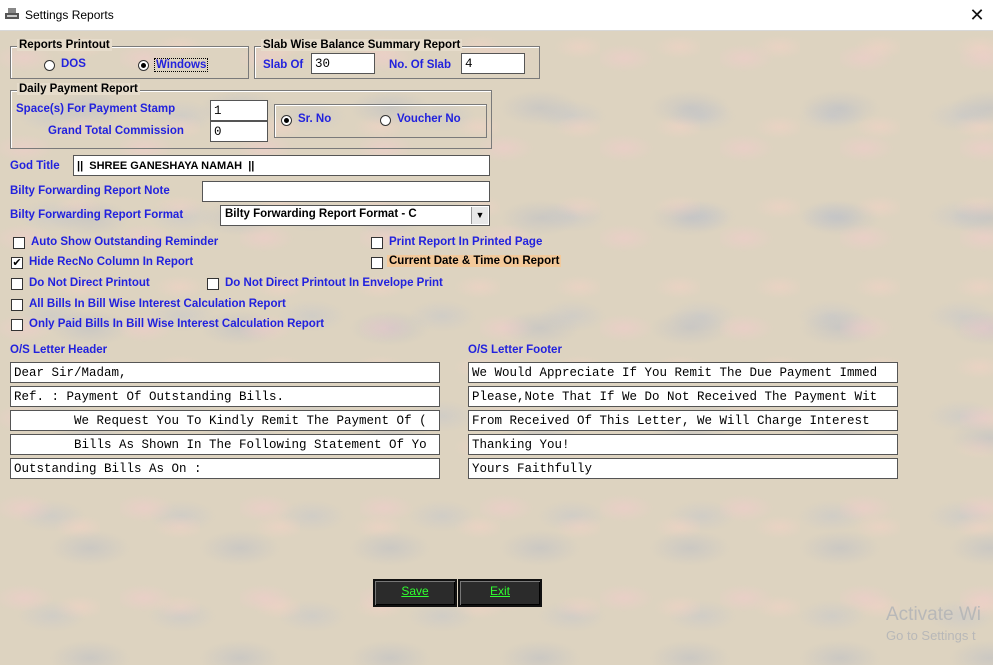 Image resolution: width=993 pixels, height=665 pixels. Describe the element at coordinates (213, 284) in the screenshot. I see `checkbox-no-direct-envelope` at that location.